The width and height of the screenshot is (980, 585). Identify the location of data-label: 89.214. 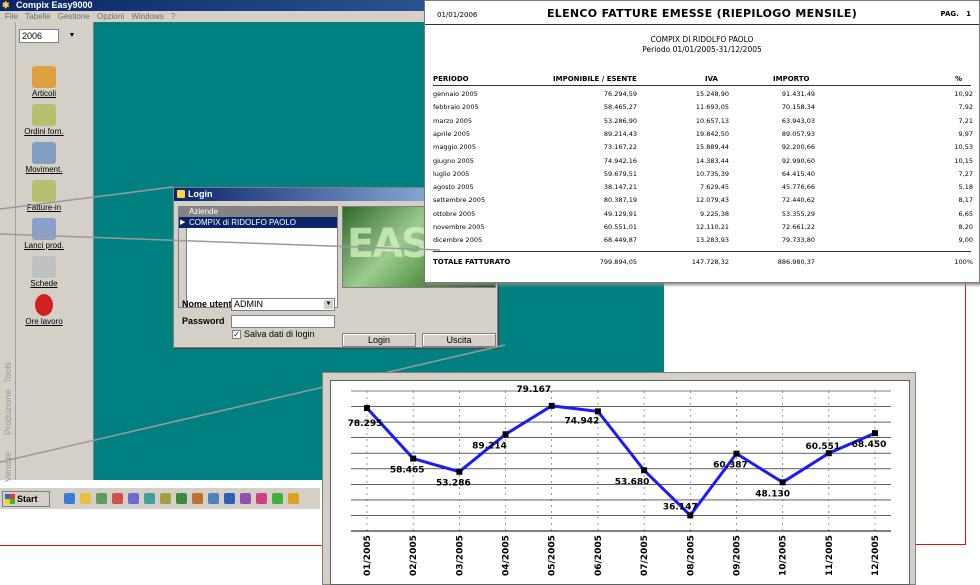
(489, 446).